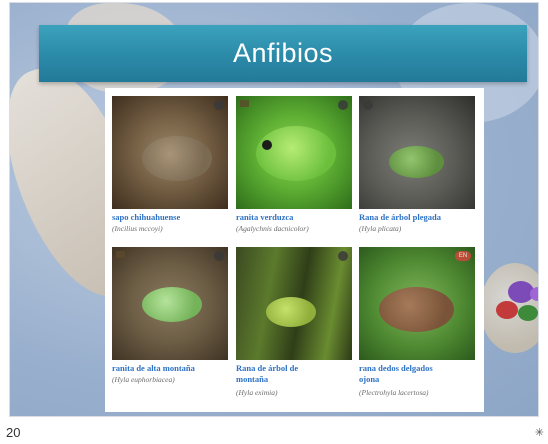  I want to click on endangered-badge: EN, so click(463, 256).